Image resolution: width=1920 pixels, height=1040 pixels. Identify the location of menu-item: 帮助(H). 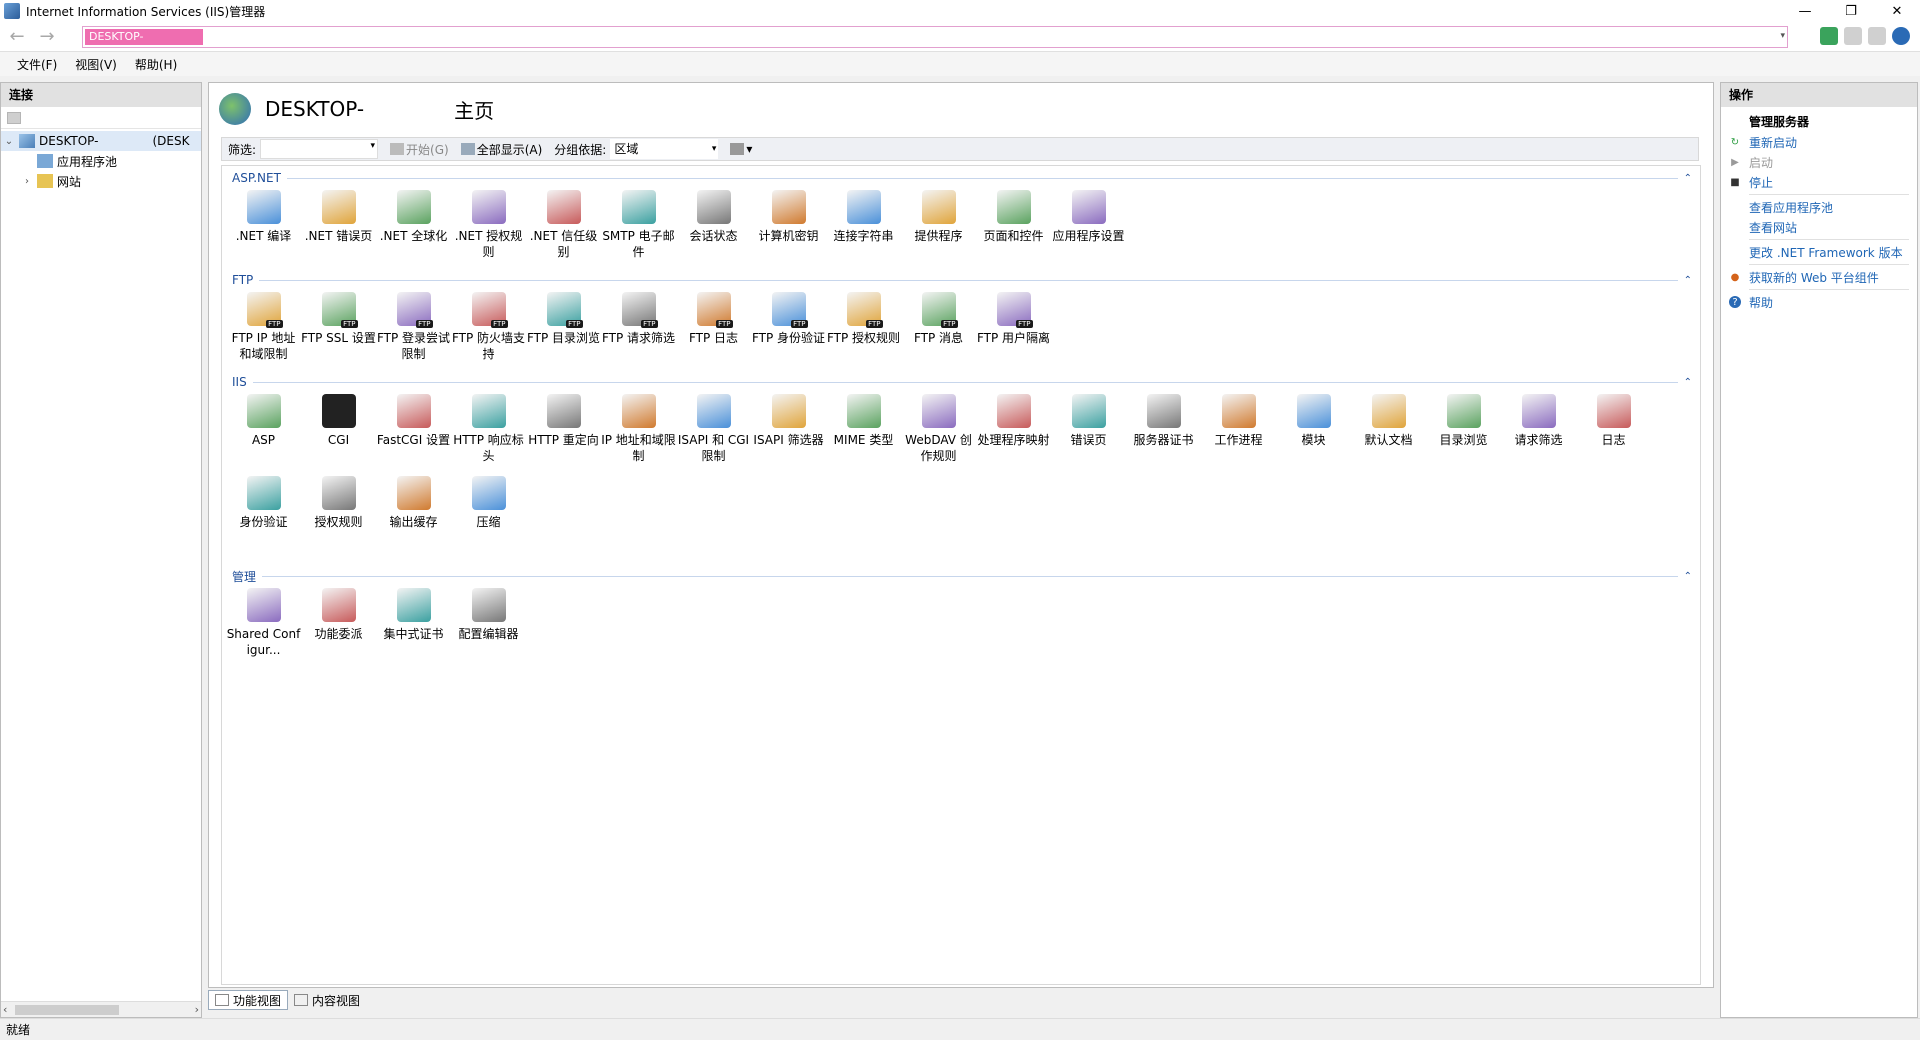
(156, 64).